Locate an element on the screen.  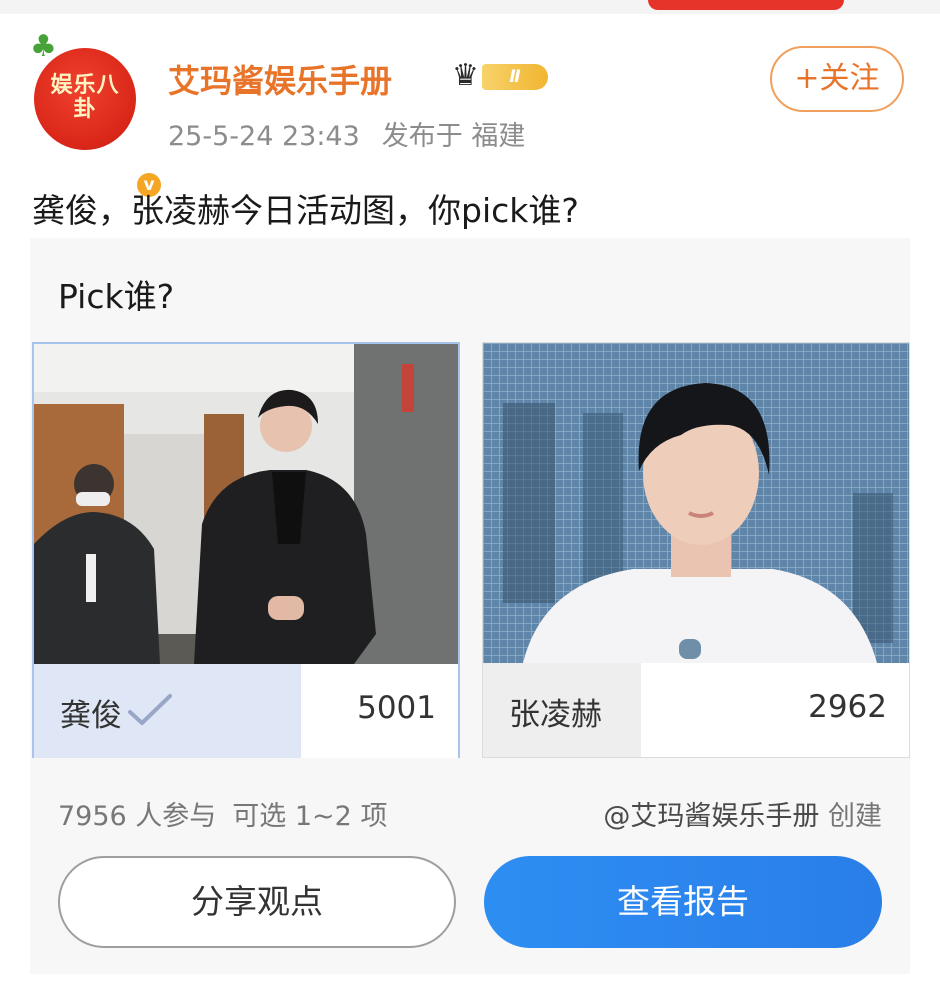
rank-badge: ♛ Ⅱ is located at coordinates (501, 76).